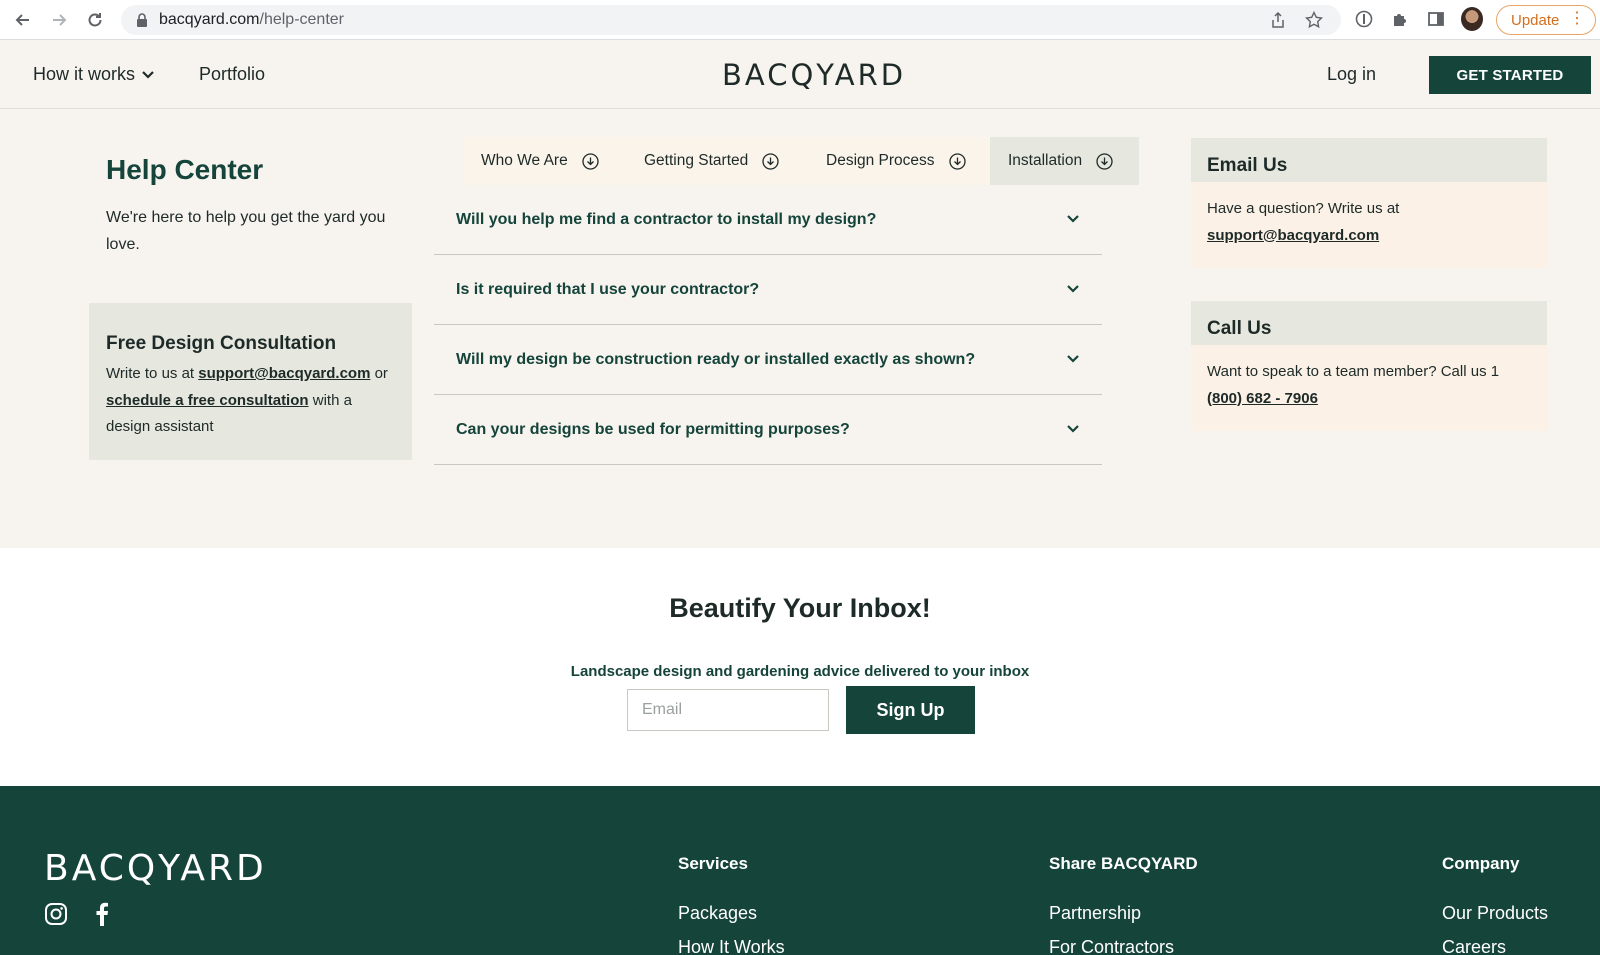 Image resolution: width=1600 pixels, height=955 pixels. What do you see at coordinates (79, 914) in the screenshot?
I see `social-links` at bounding box center [79, 914].